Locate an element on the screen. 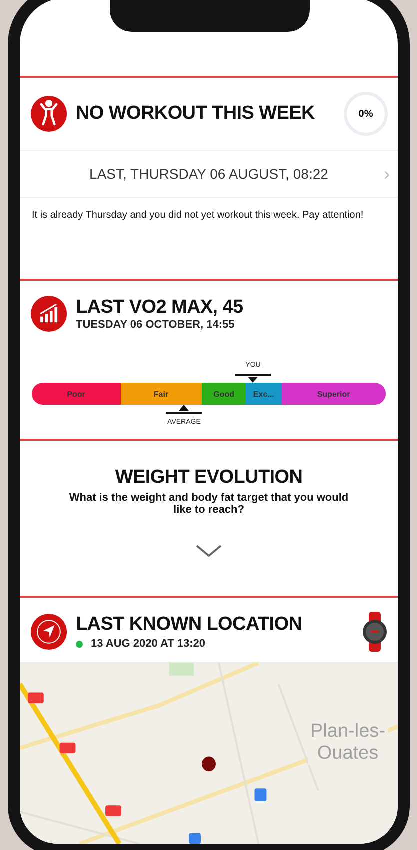 This screenshot has height=850, width=417. card-title: LAST VO2 MAX, 45 is located at coordinates (160, 308).